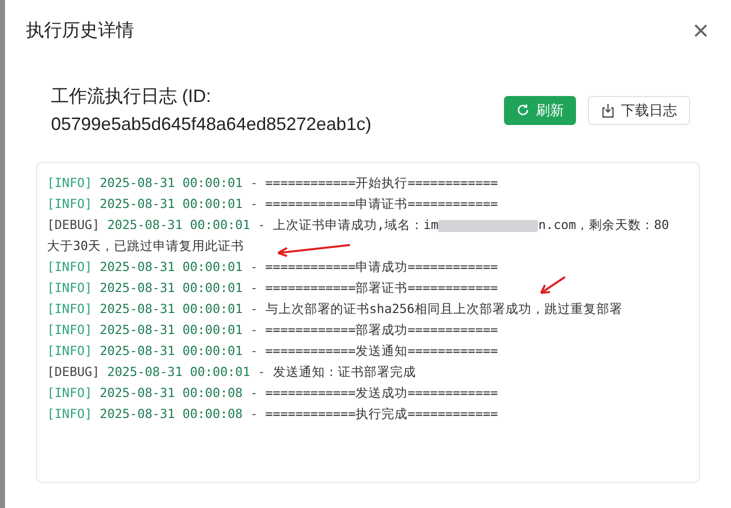  I want to click on close-button: ×, so click(700, 30).